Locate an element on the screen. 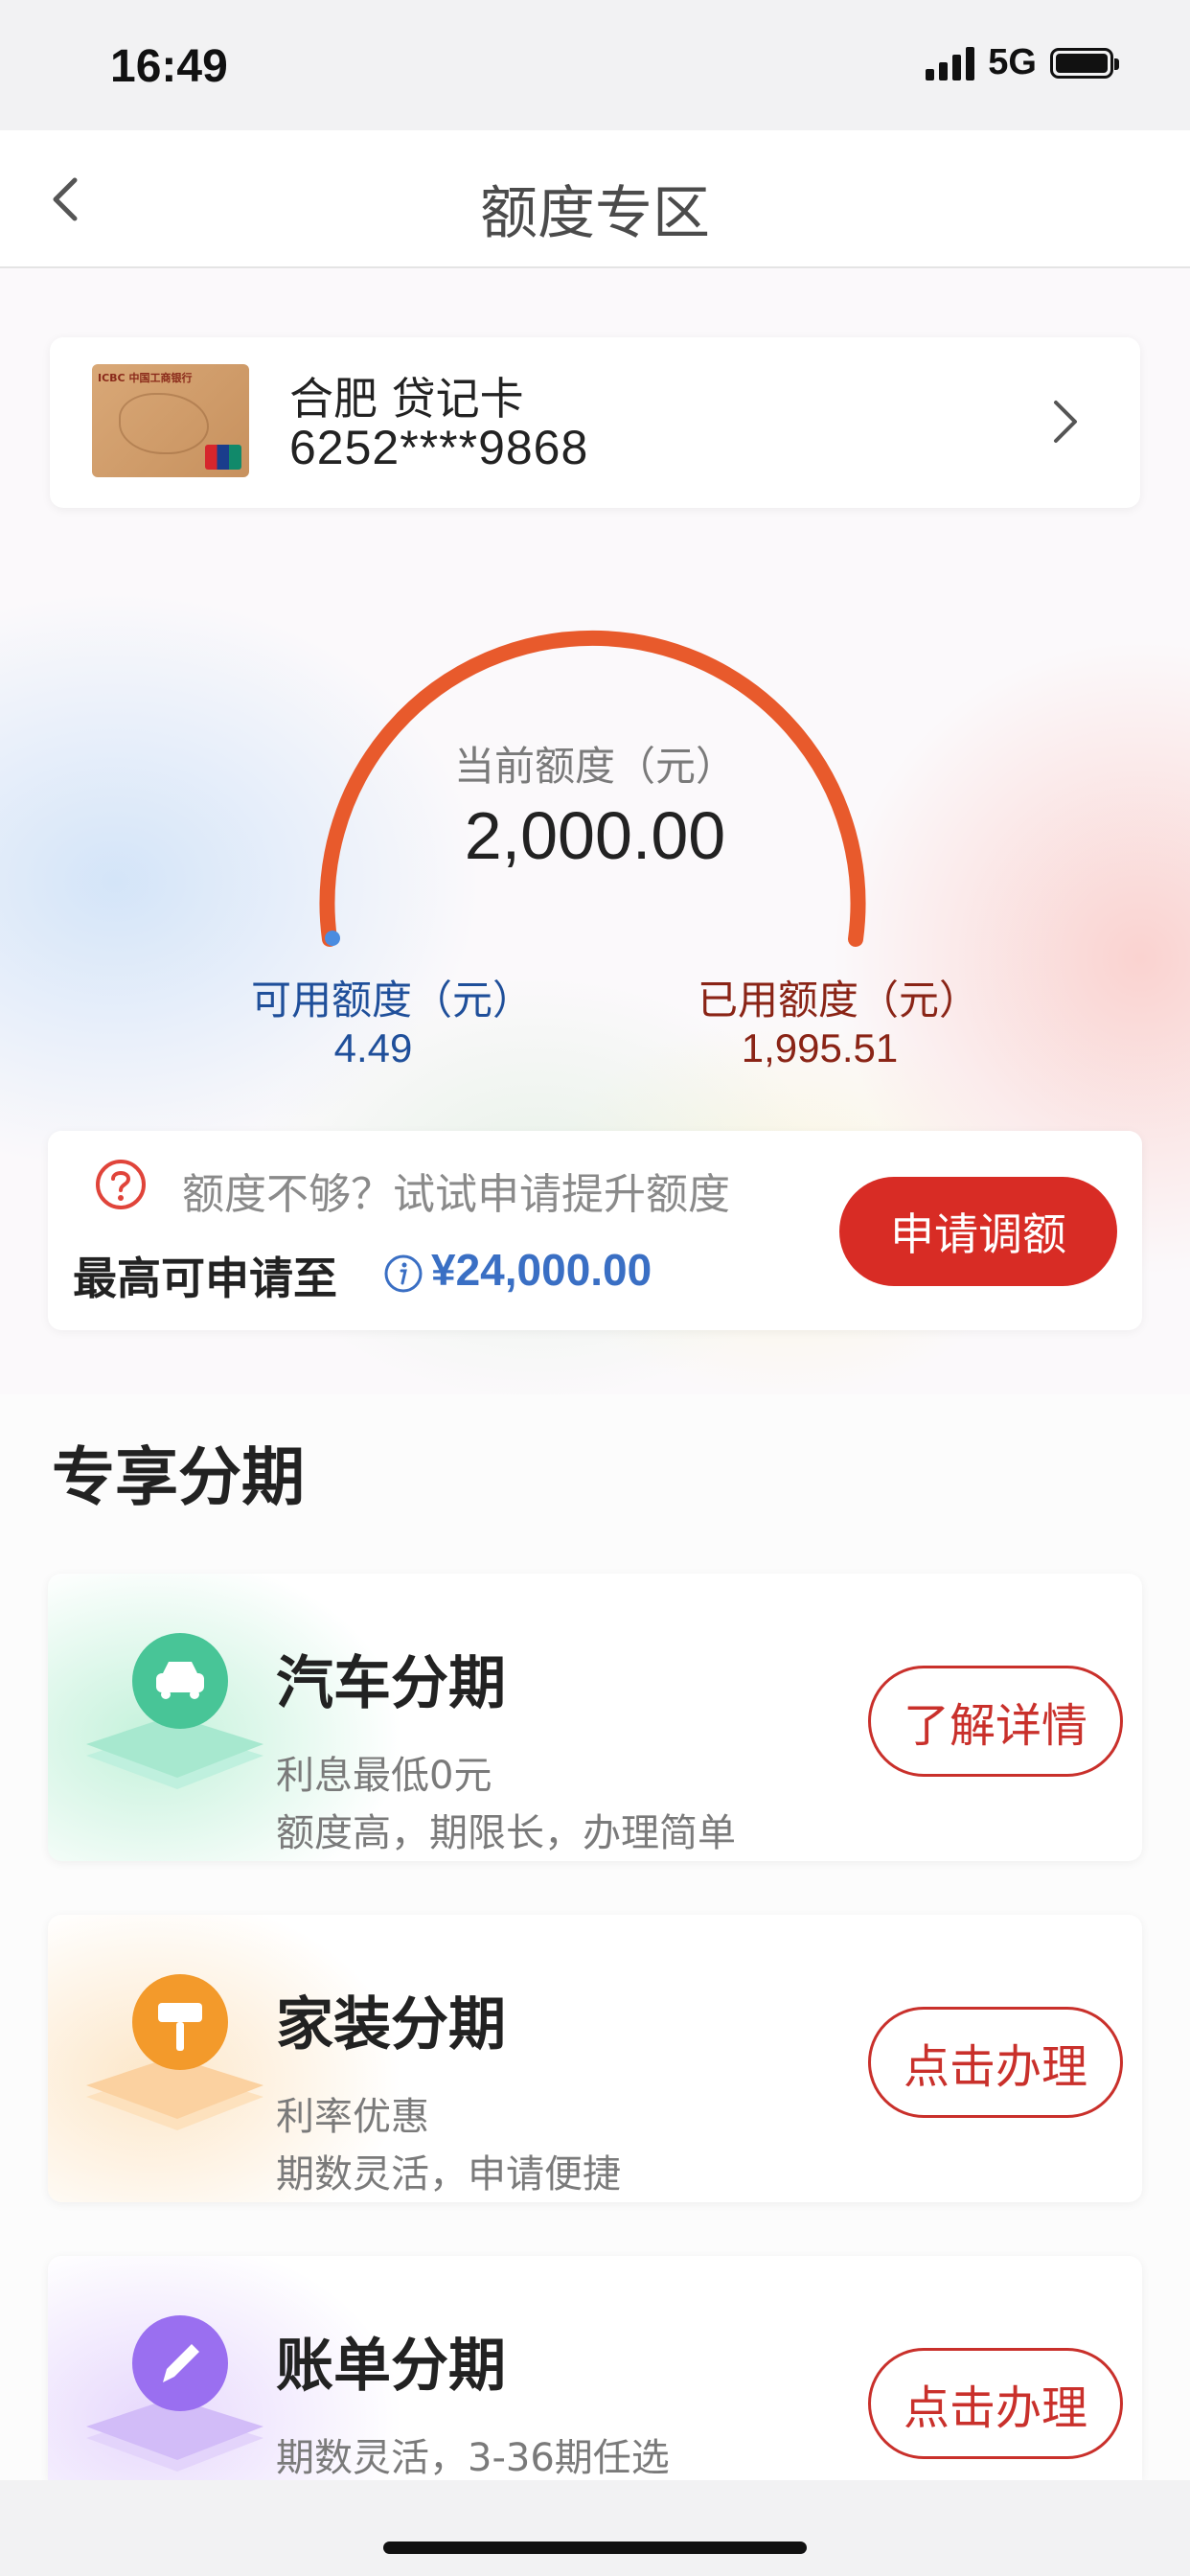  item-title: 账单分期 is located at coordinates (391, 2366).